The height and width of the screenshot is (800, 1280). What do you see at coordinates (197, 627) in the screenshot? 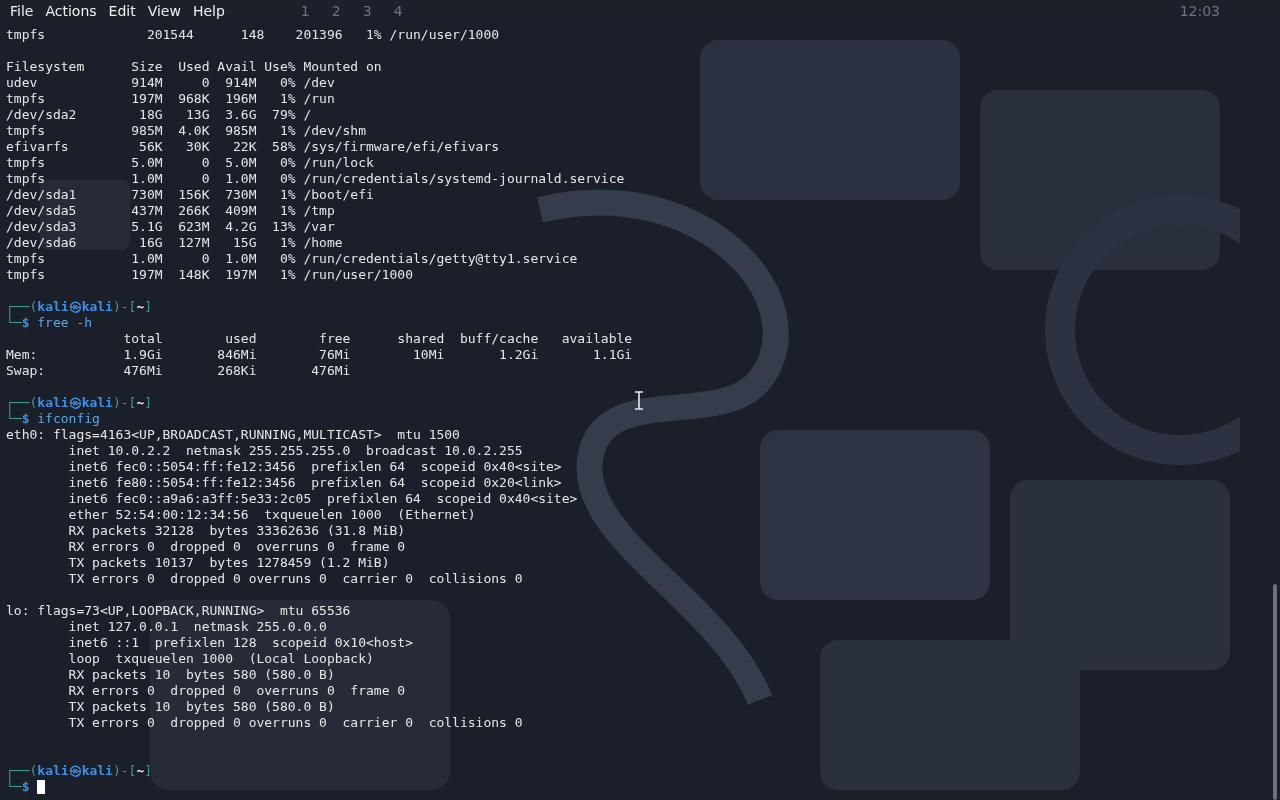
I see `terminal-output-line: inet 127.0.0.1 netmask 255.0.0.0` at bounding box center [197, 627].